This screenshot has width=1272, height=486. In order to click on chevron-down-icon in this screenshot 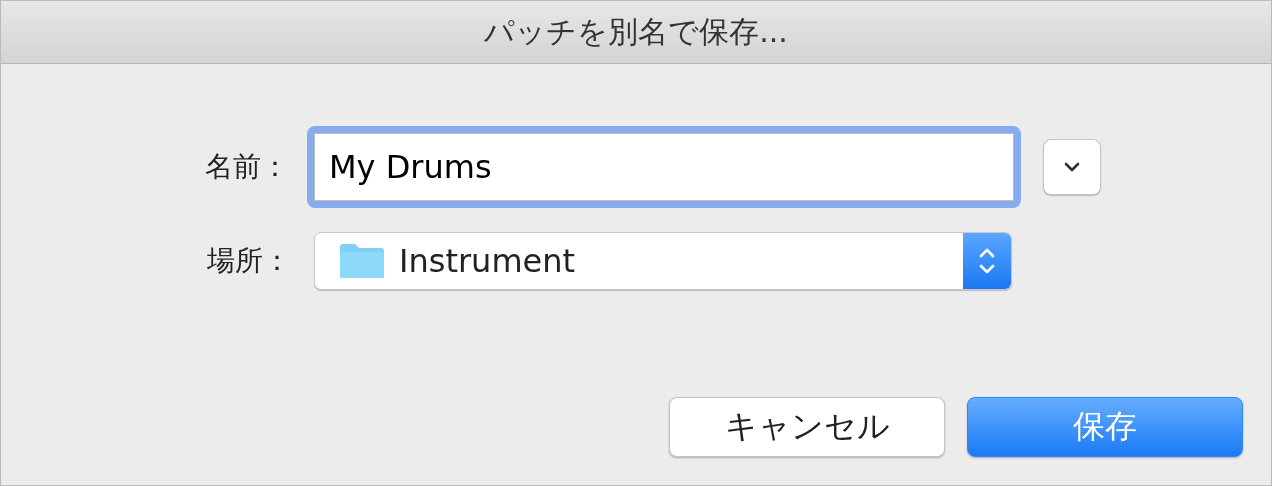, I will do `click(1072, 167)`.